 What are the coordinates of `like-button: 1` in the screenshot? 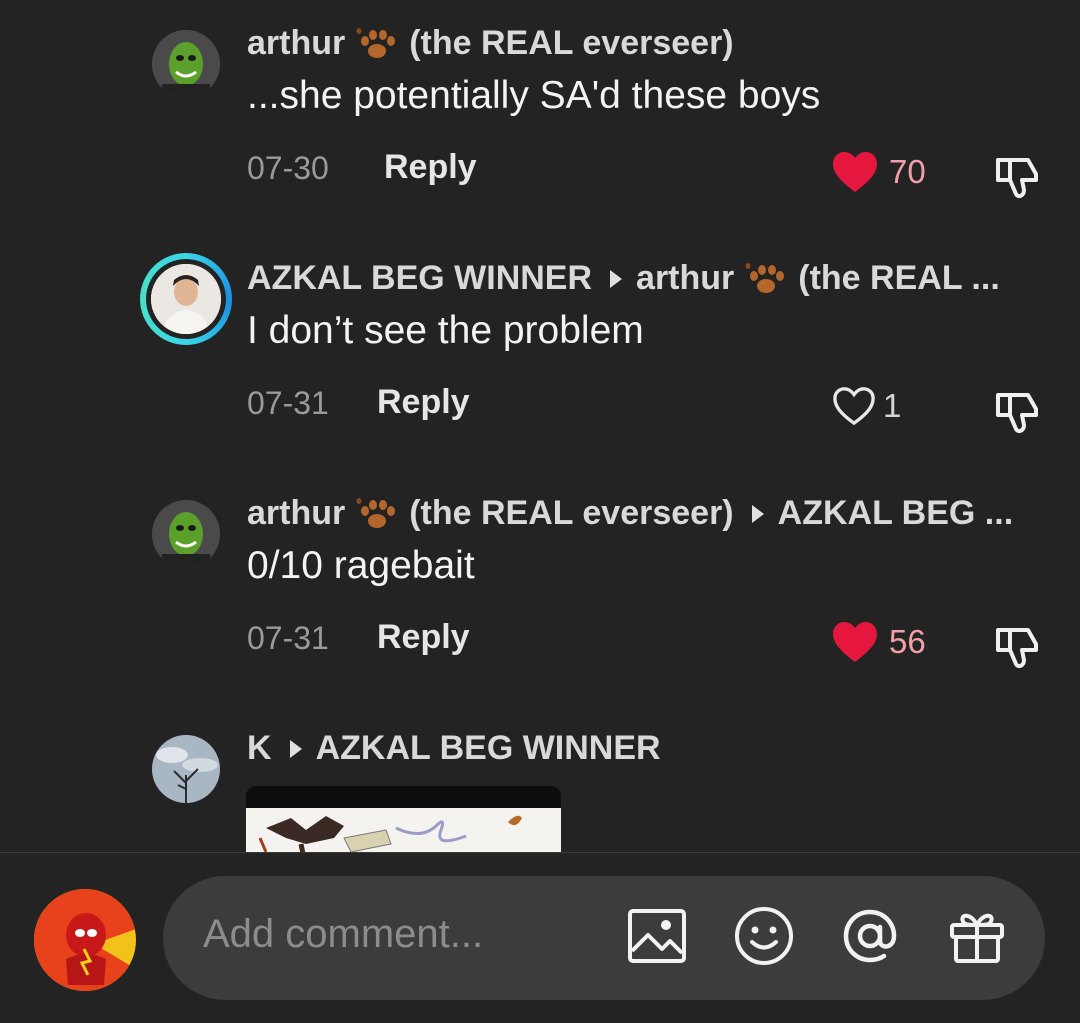 It's located at (866, 406).